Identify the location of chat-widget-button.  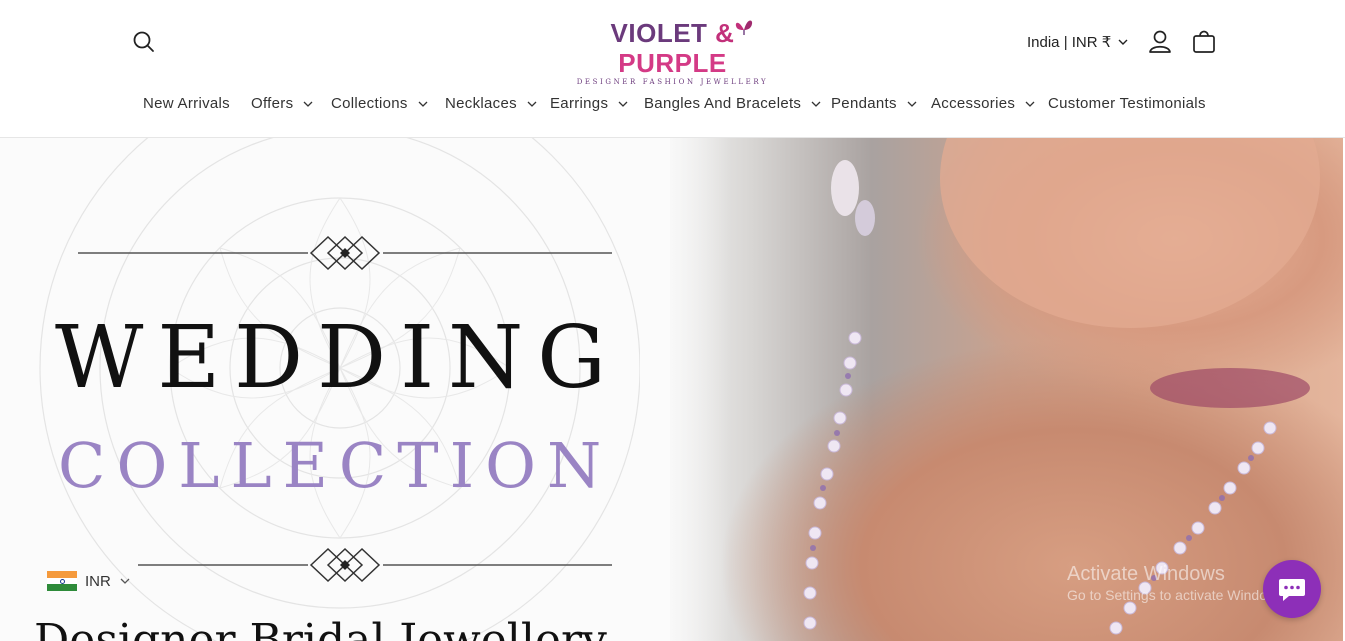
(1292, 589).